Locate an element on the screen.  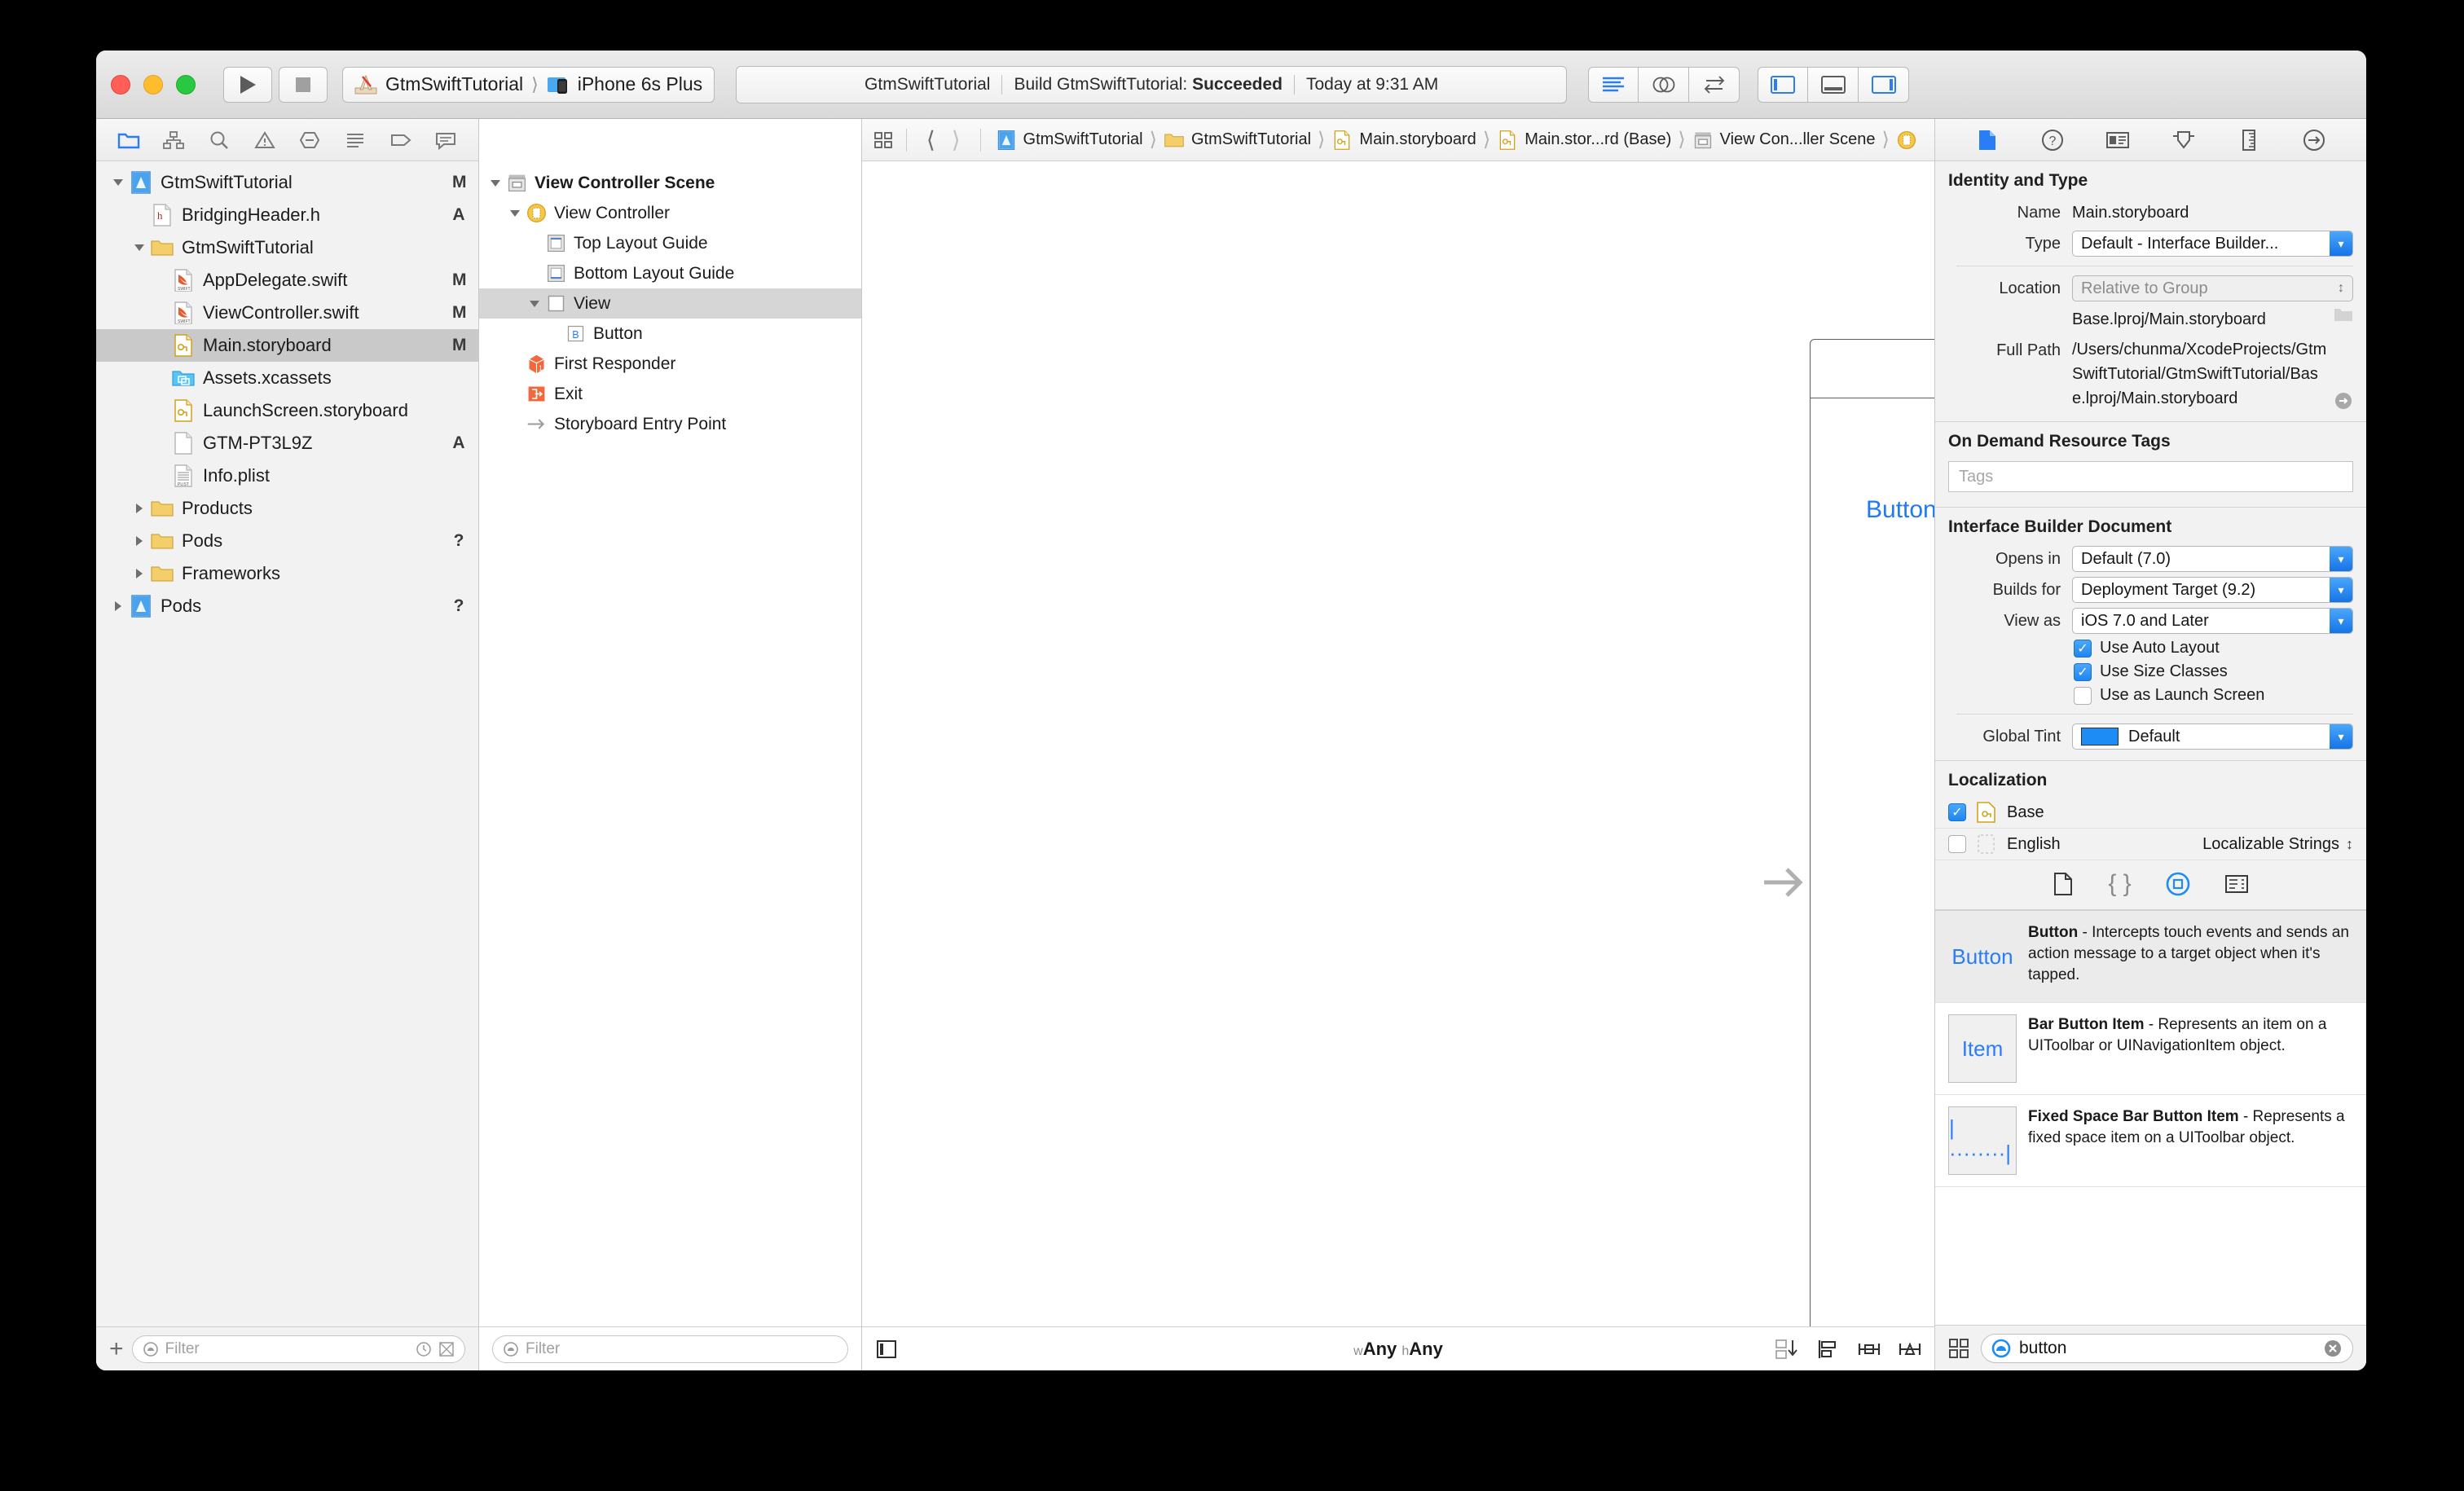
navigator-tab-debug is located at coordinates (355, 140).